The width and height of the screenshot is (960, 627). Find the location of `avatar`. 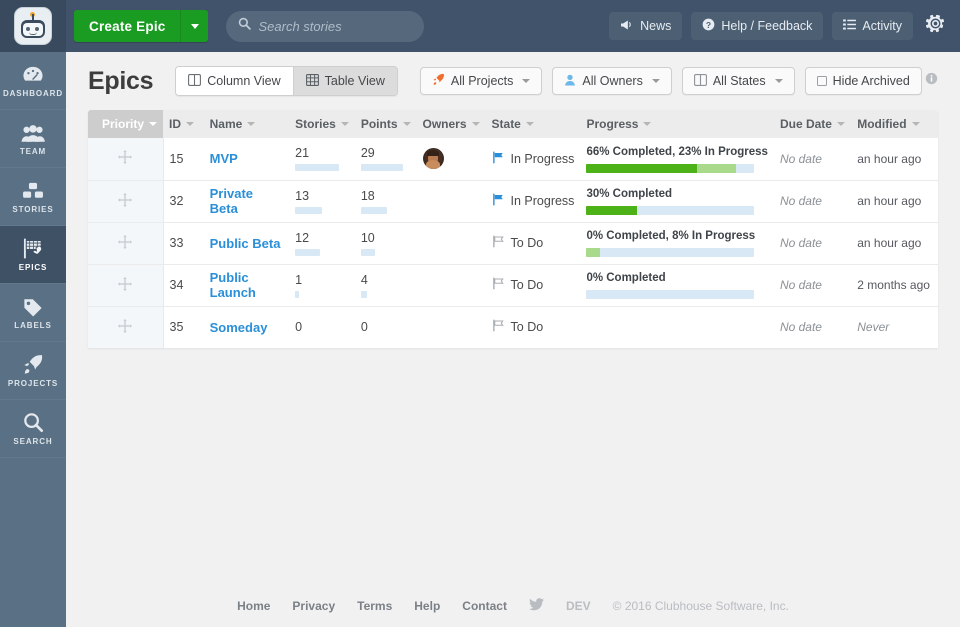

avatar is located at coordinates (433, 159).